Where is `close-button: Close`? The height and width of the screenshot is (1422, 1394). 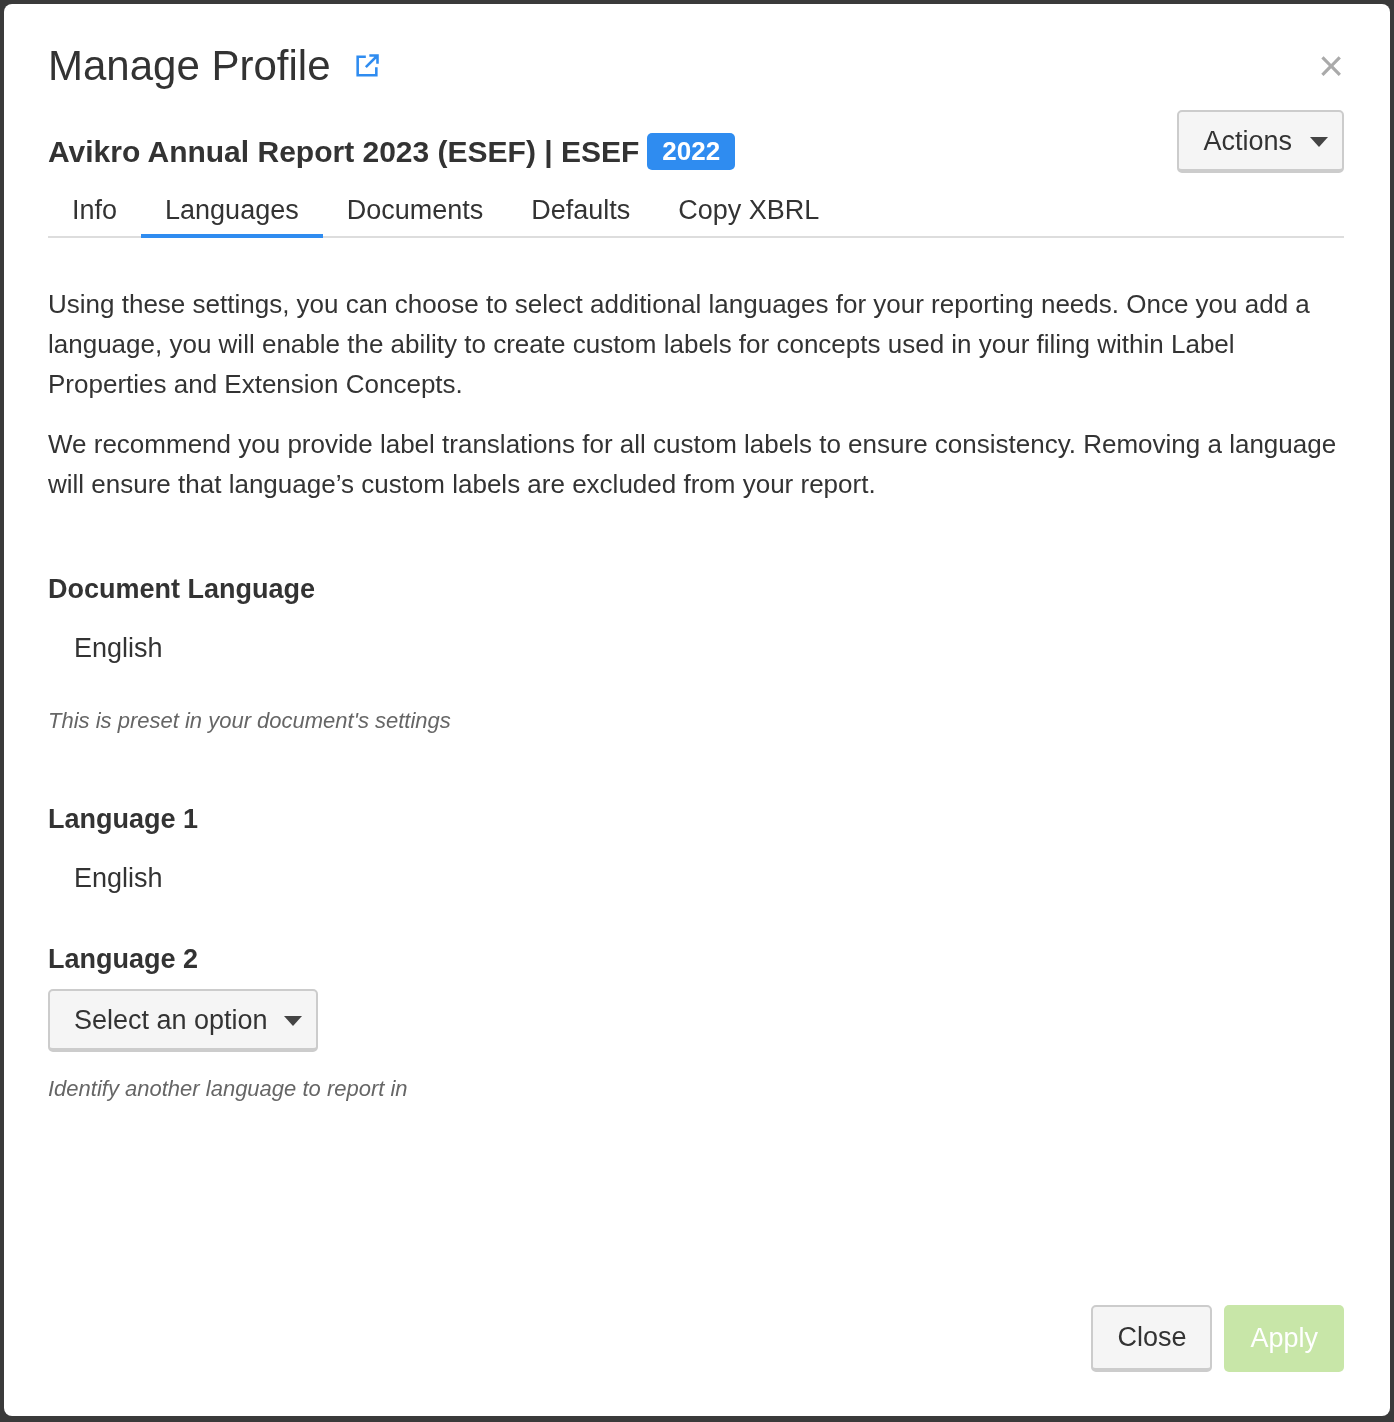 close-button: Close is located at coordinates (1152, 1338).